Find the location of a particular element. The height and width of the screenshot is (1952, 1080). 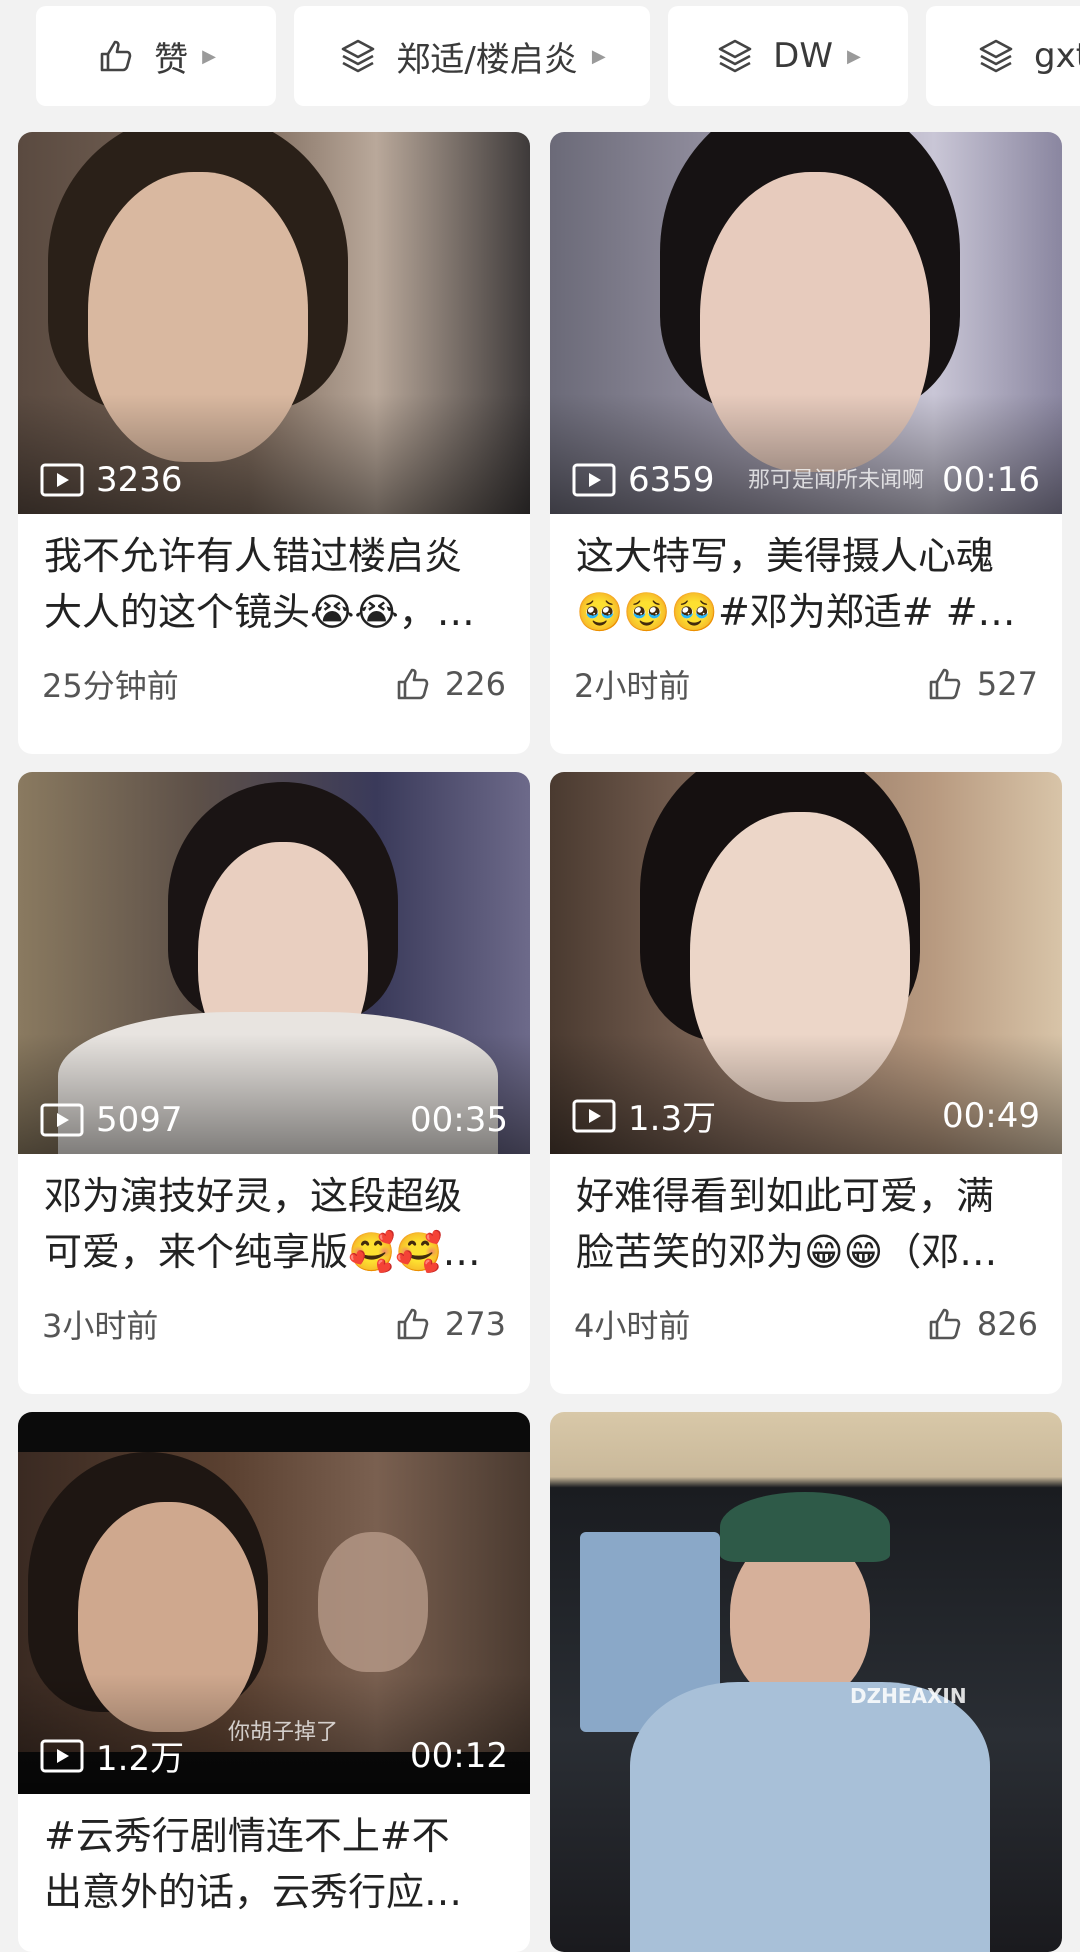

card-footer: 4小时前 826 is located at coordinates (806, 1324).